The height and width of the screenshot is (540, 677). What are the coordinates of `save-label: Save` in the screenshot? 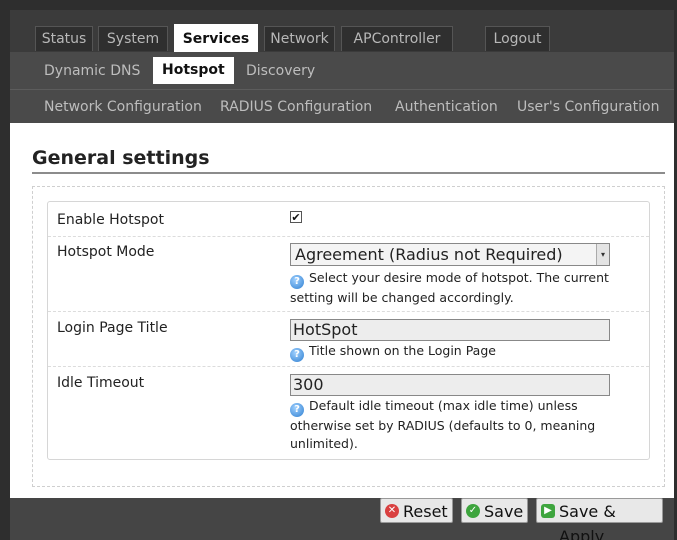 It's located at (504, 511).